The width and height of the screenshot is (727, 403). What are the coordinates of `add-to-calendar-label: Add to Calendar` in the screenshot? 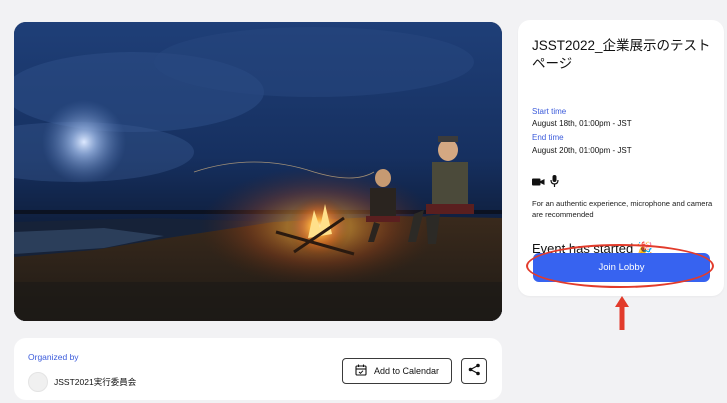 It's located at (407, 371).